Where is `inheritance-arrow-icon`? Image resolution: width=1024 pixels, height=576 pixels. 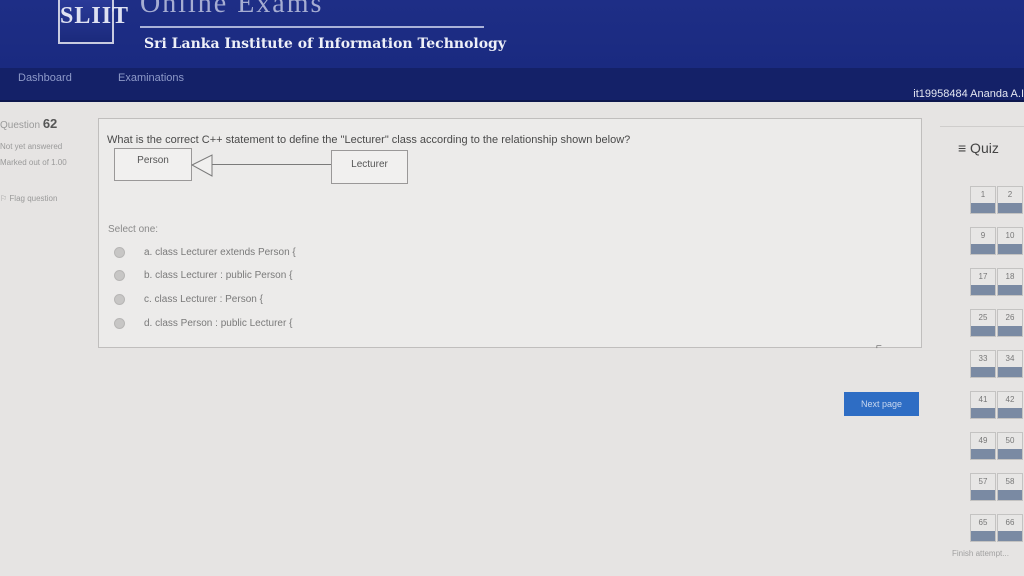 inheritance-arrow-icon is located at coordinates (202, 165).